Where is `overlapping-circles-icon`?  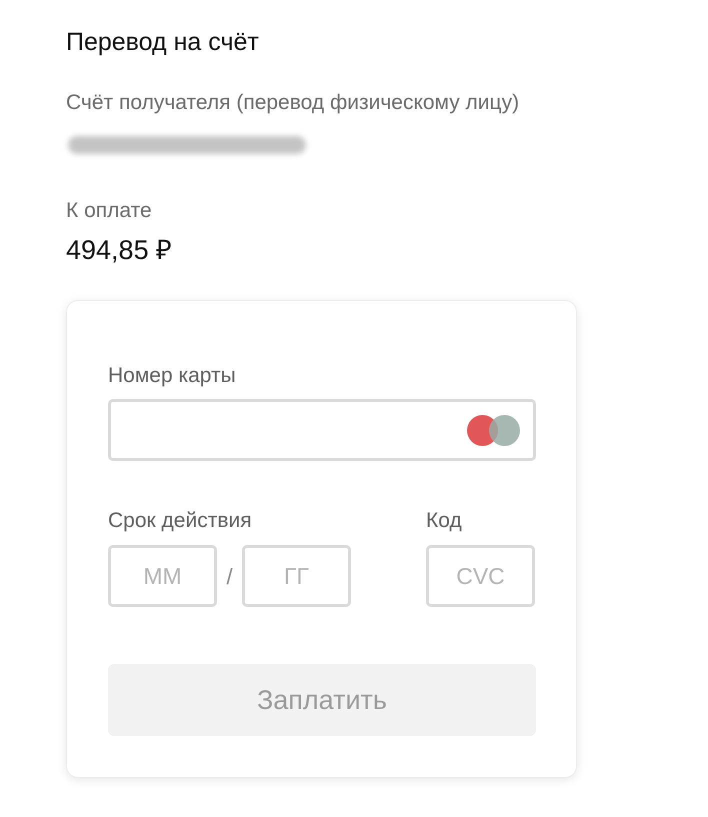 overlapping-circles-icon is located at coordinates (493, 430).